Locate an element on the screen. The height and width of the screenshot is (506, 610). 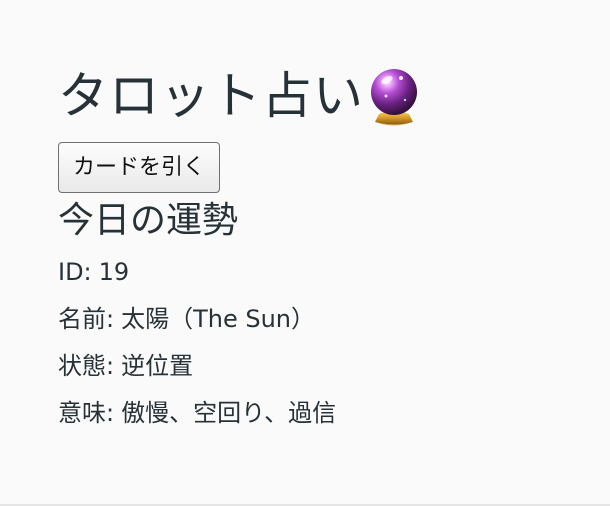
card-state-value: 逆位置 is located at coordinates (157, 366).